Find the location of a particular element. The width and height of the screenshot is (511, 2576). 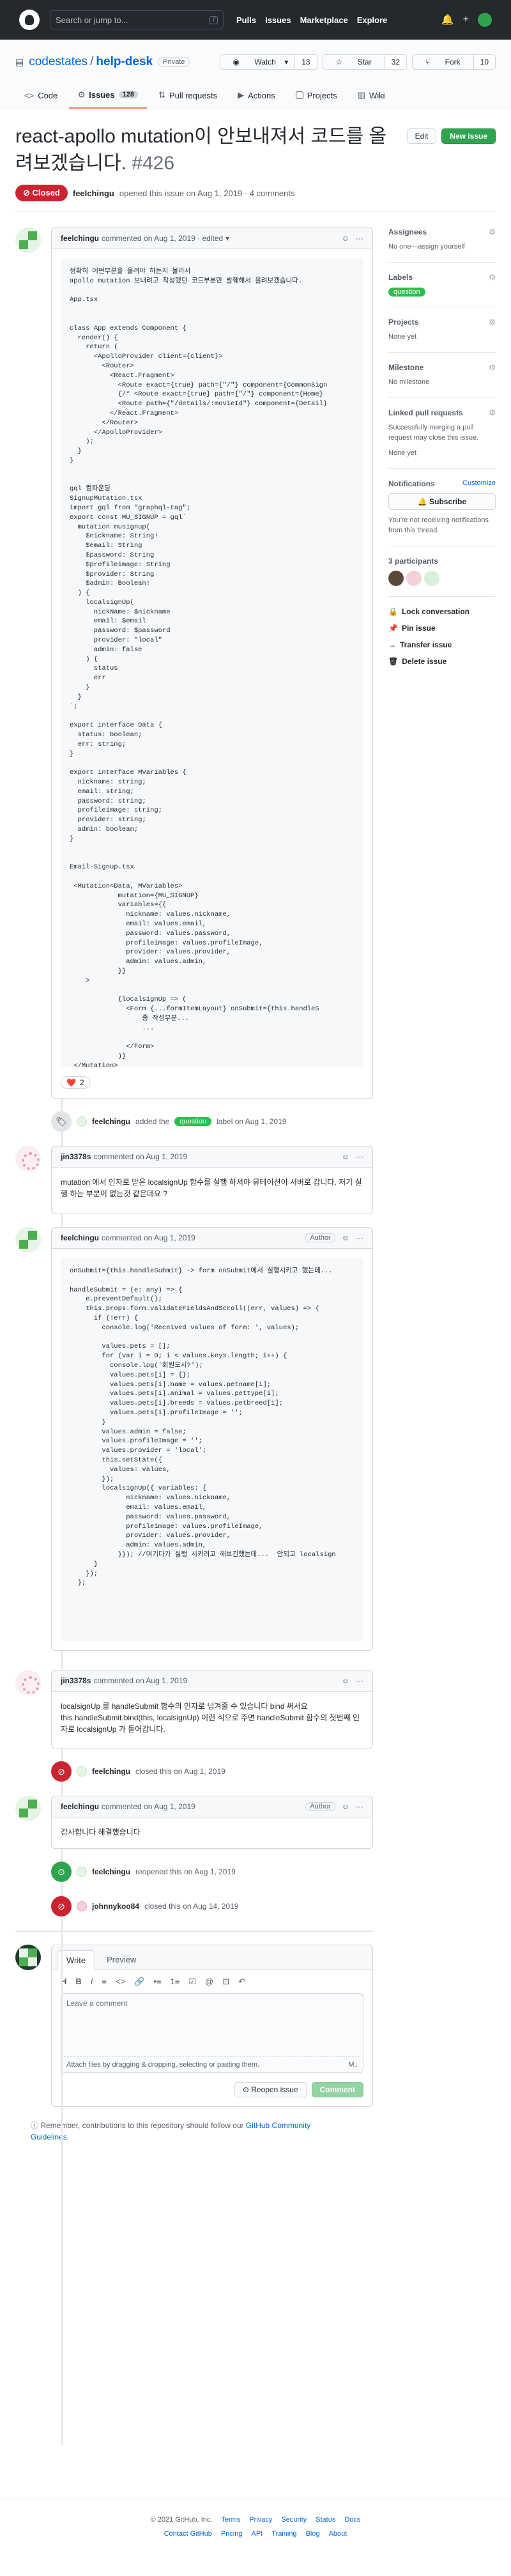

assign-yourself-link: No one—assign yourself is located at coordinates (442, 247).